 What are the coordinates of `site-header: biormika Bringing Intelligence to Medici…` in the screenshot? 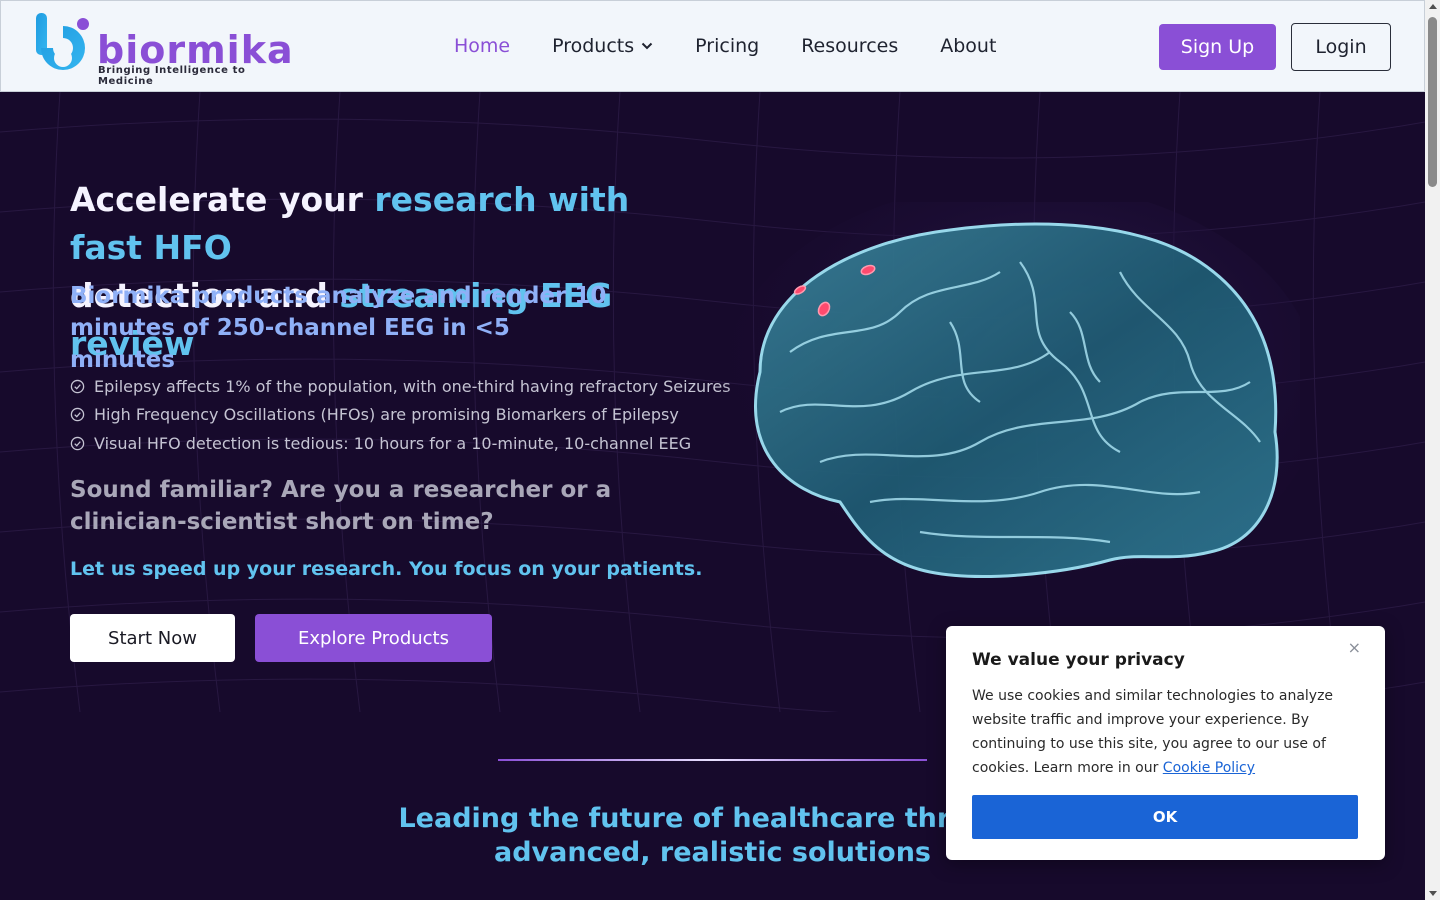 It's located at (712, 46).